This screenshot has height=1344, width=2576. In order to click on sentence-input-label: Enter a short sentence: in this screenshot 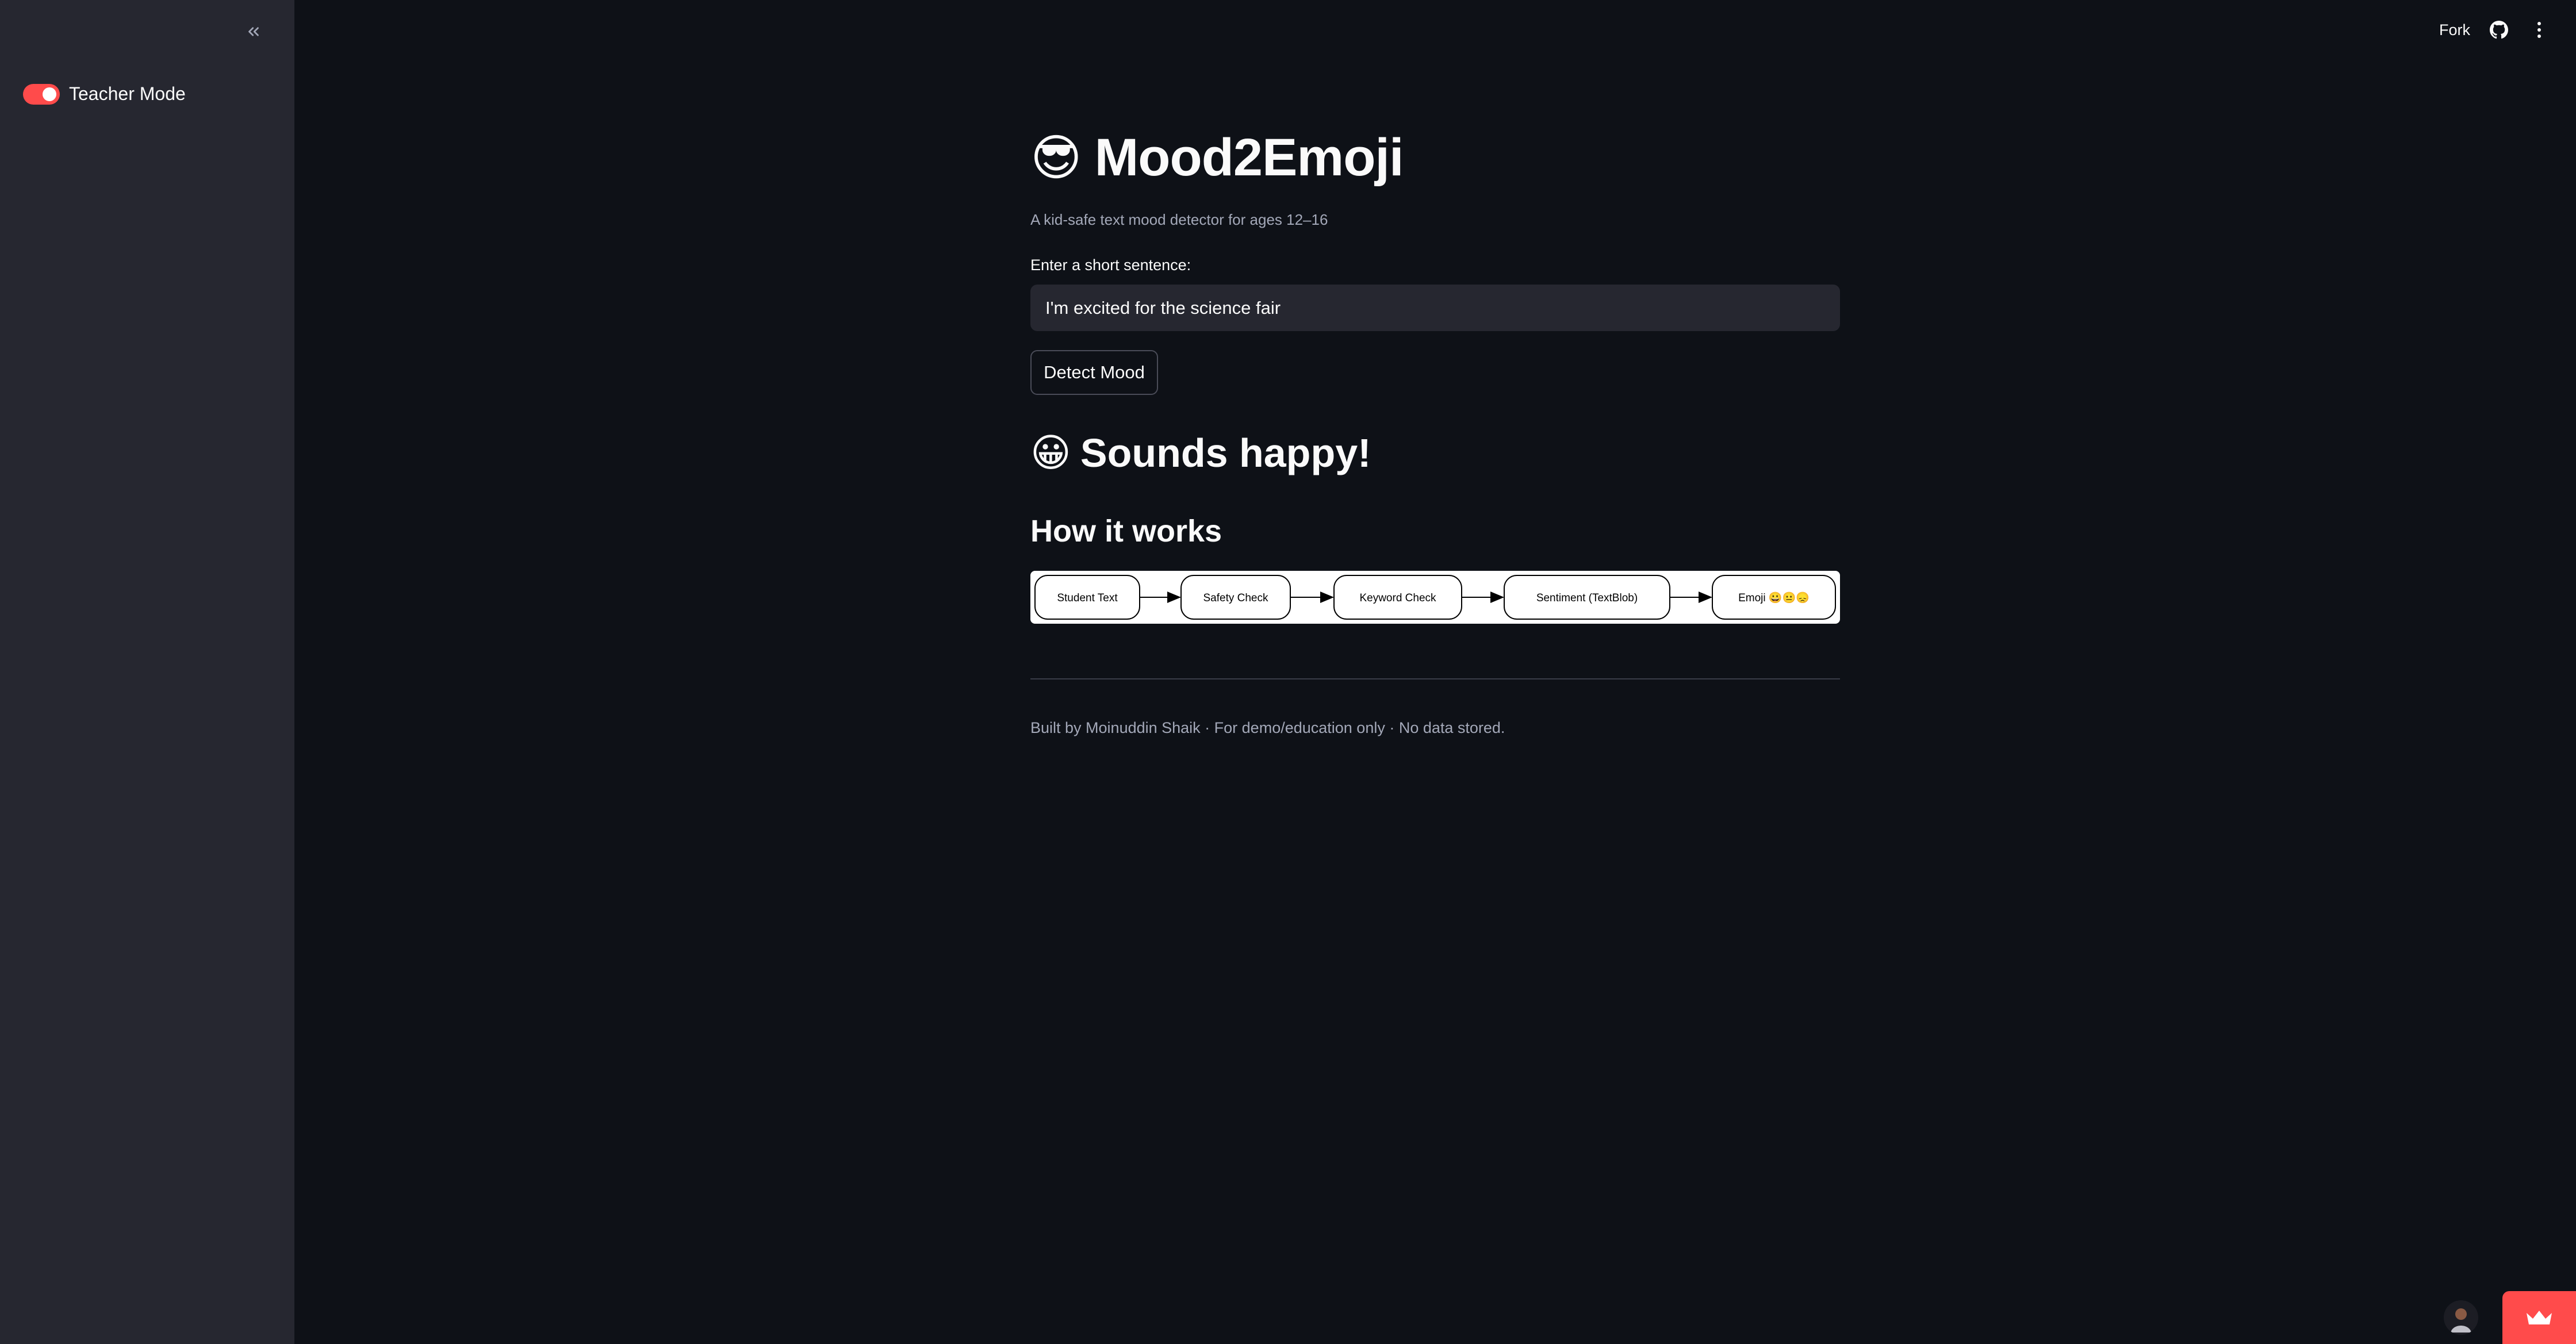, I will do `click(1110, 265)`.